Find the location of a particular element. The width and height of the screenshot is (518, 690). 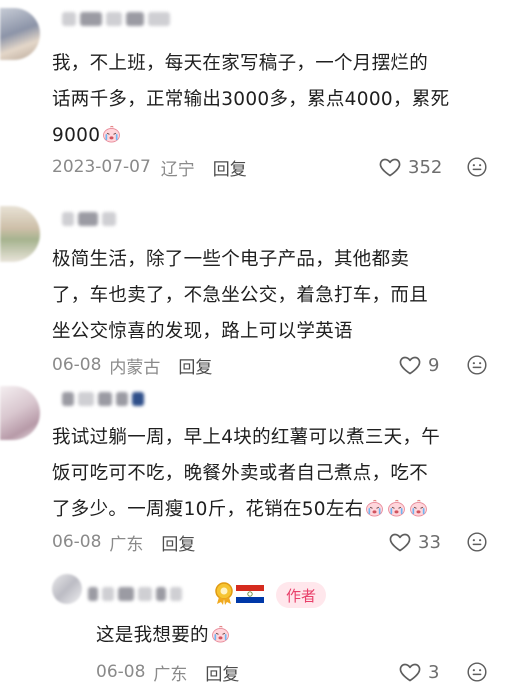

comment-meta: 06-08 广东 回复 is located at coordinates (123, 542).